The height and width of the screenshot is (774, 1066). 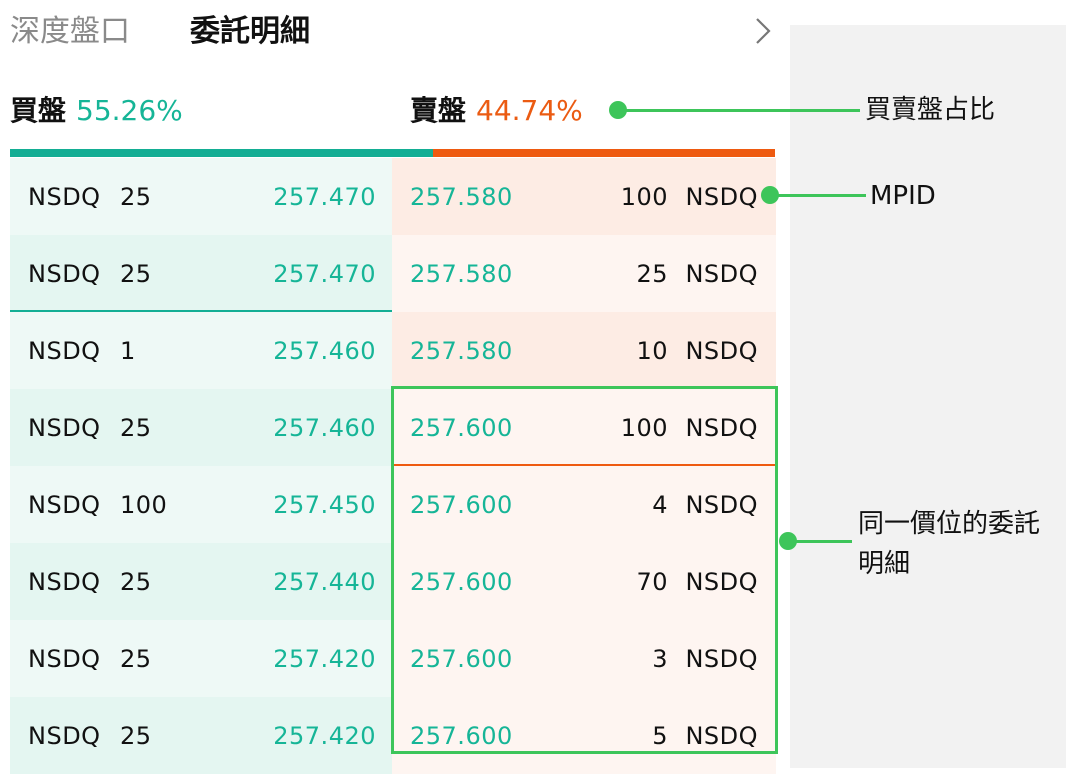 I want to click on ask-size: 25, so click(x=652, y=274).